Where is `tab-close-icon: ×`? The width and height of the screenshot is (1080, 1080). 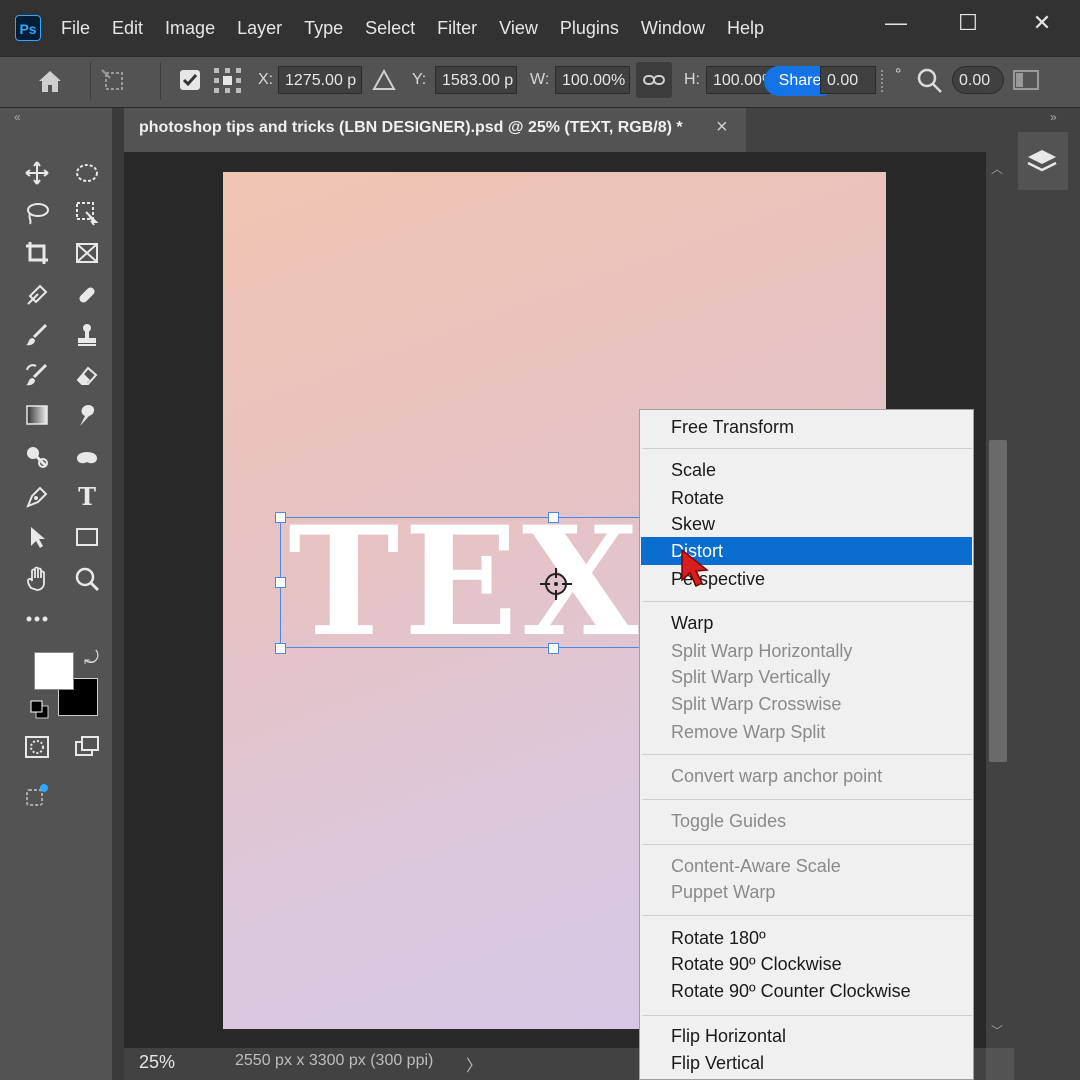 tab-close-icon: × is located at coordinates (722, 127).